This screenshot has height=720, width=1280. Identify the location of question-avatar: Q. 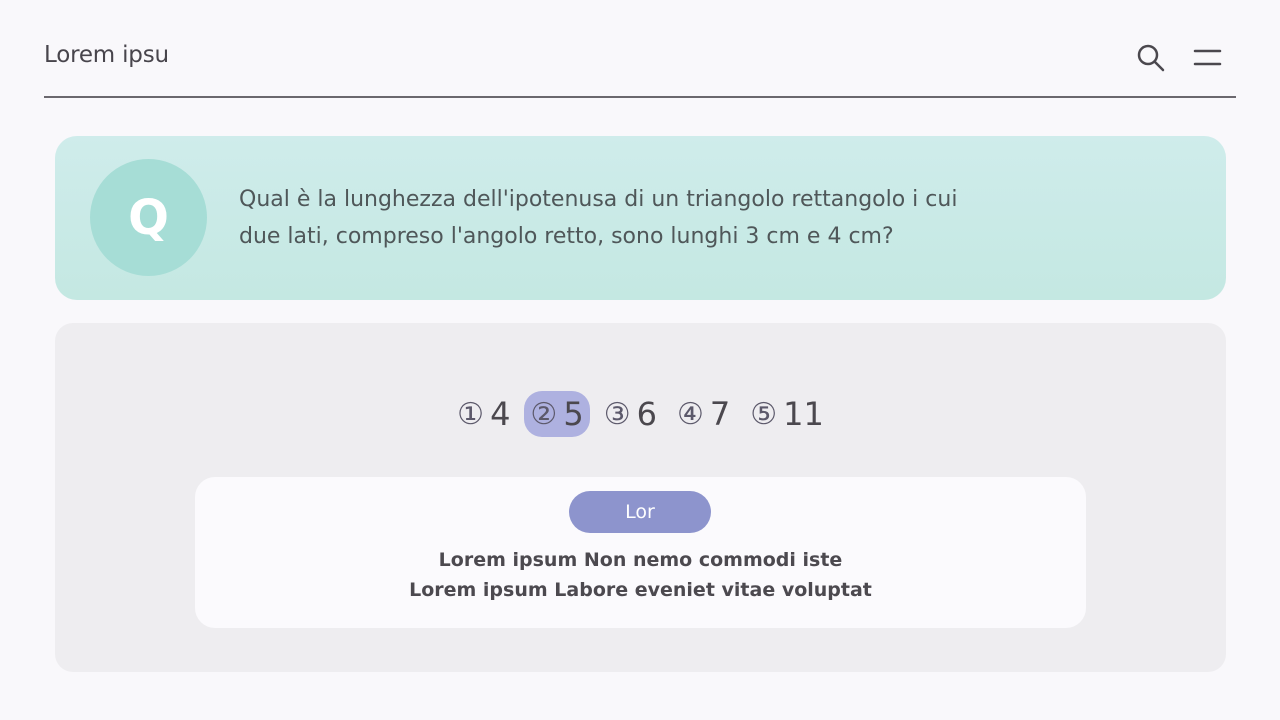
(148, 217).